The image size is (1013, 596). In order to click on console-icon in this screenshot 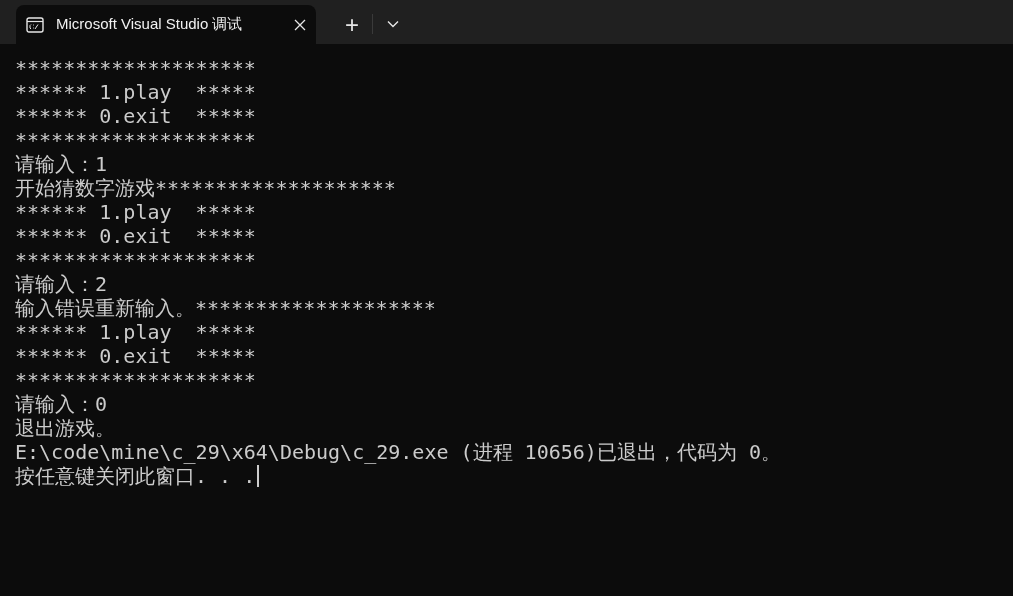, I will do `click(35, 24)`.